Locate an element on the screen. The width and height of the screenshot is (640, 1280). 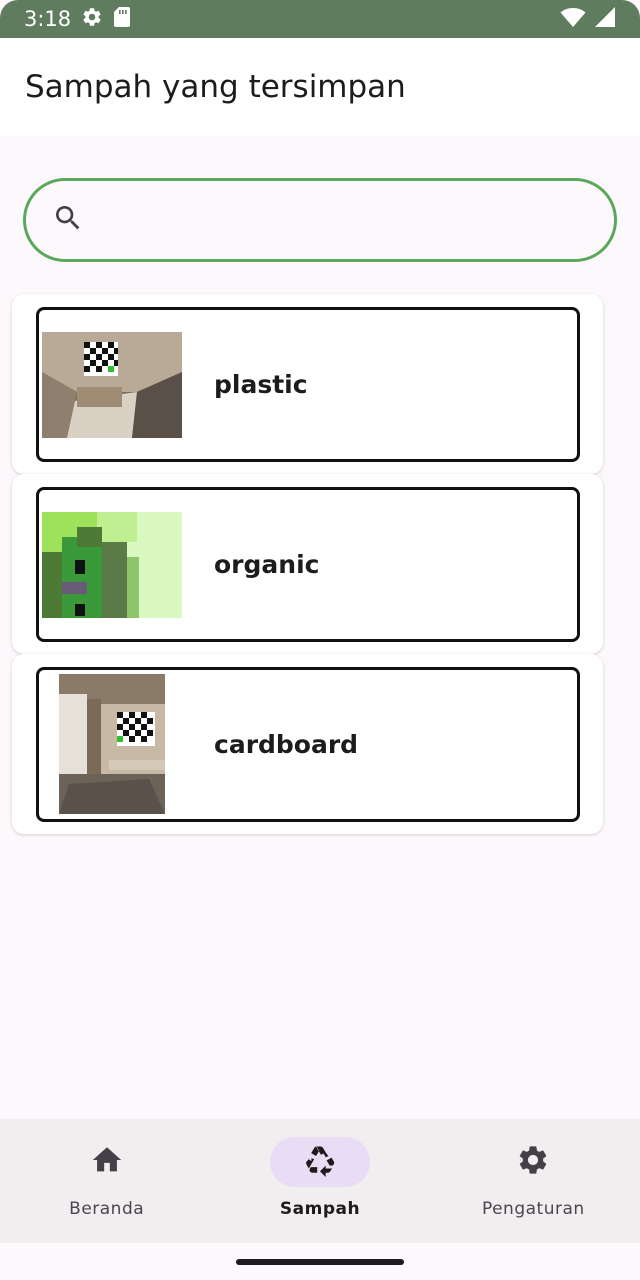
nav-label: Sampah is located at coordinates (320, 1209).